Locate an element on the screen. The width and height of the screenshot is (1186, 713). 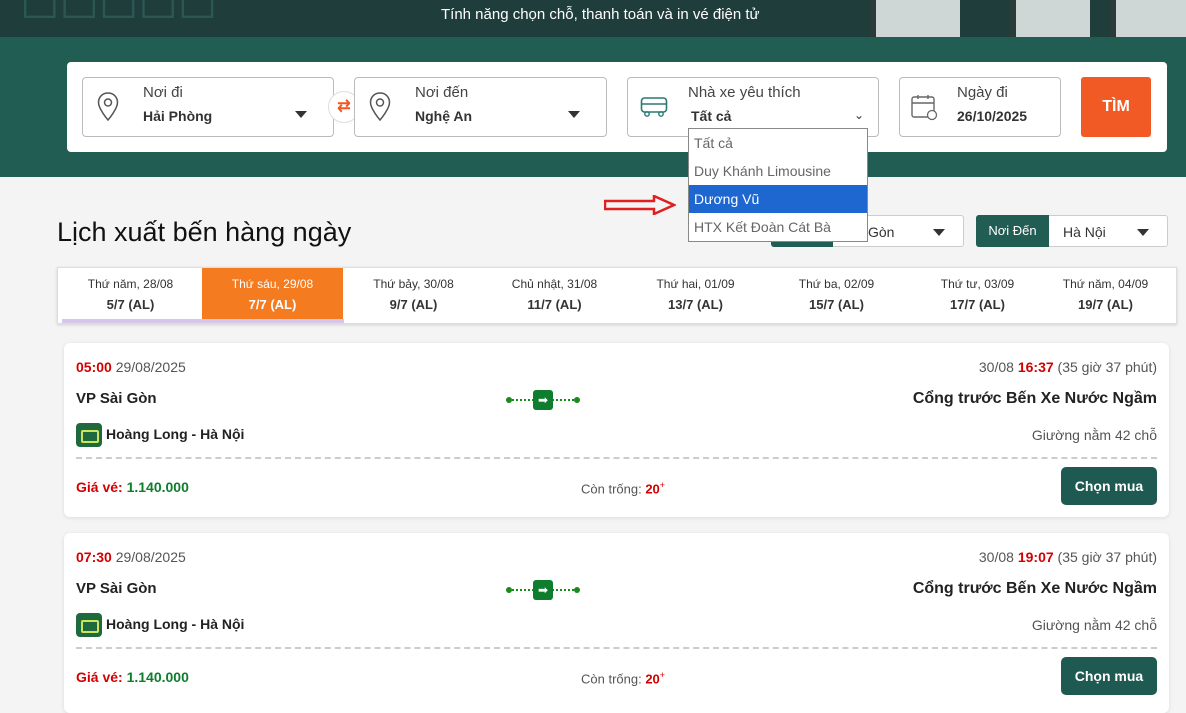
destination-select: Nơi đến Nghệ An is located at coordinates (480, 107).